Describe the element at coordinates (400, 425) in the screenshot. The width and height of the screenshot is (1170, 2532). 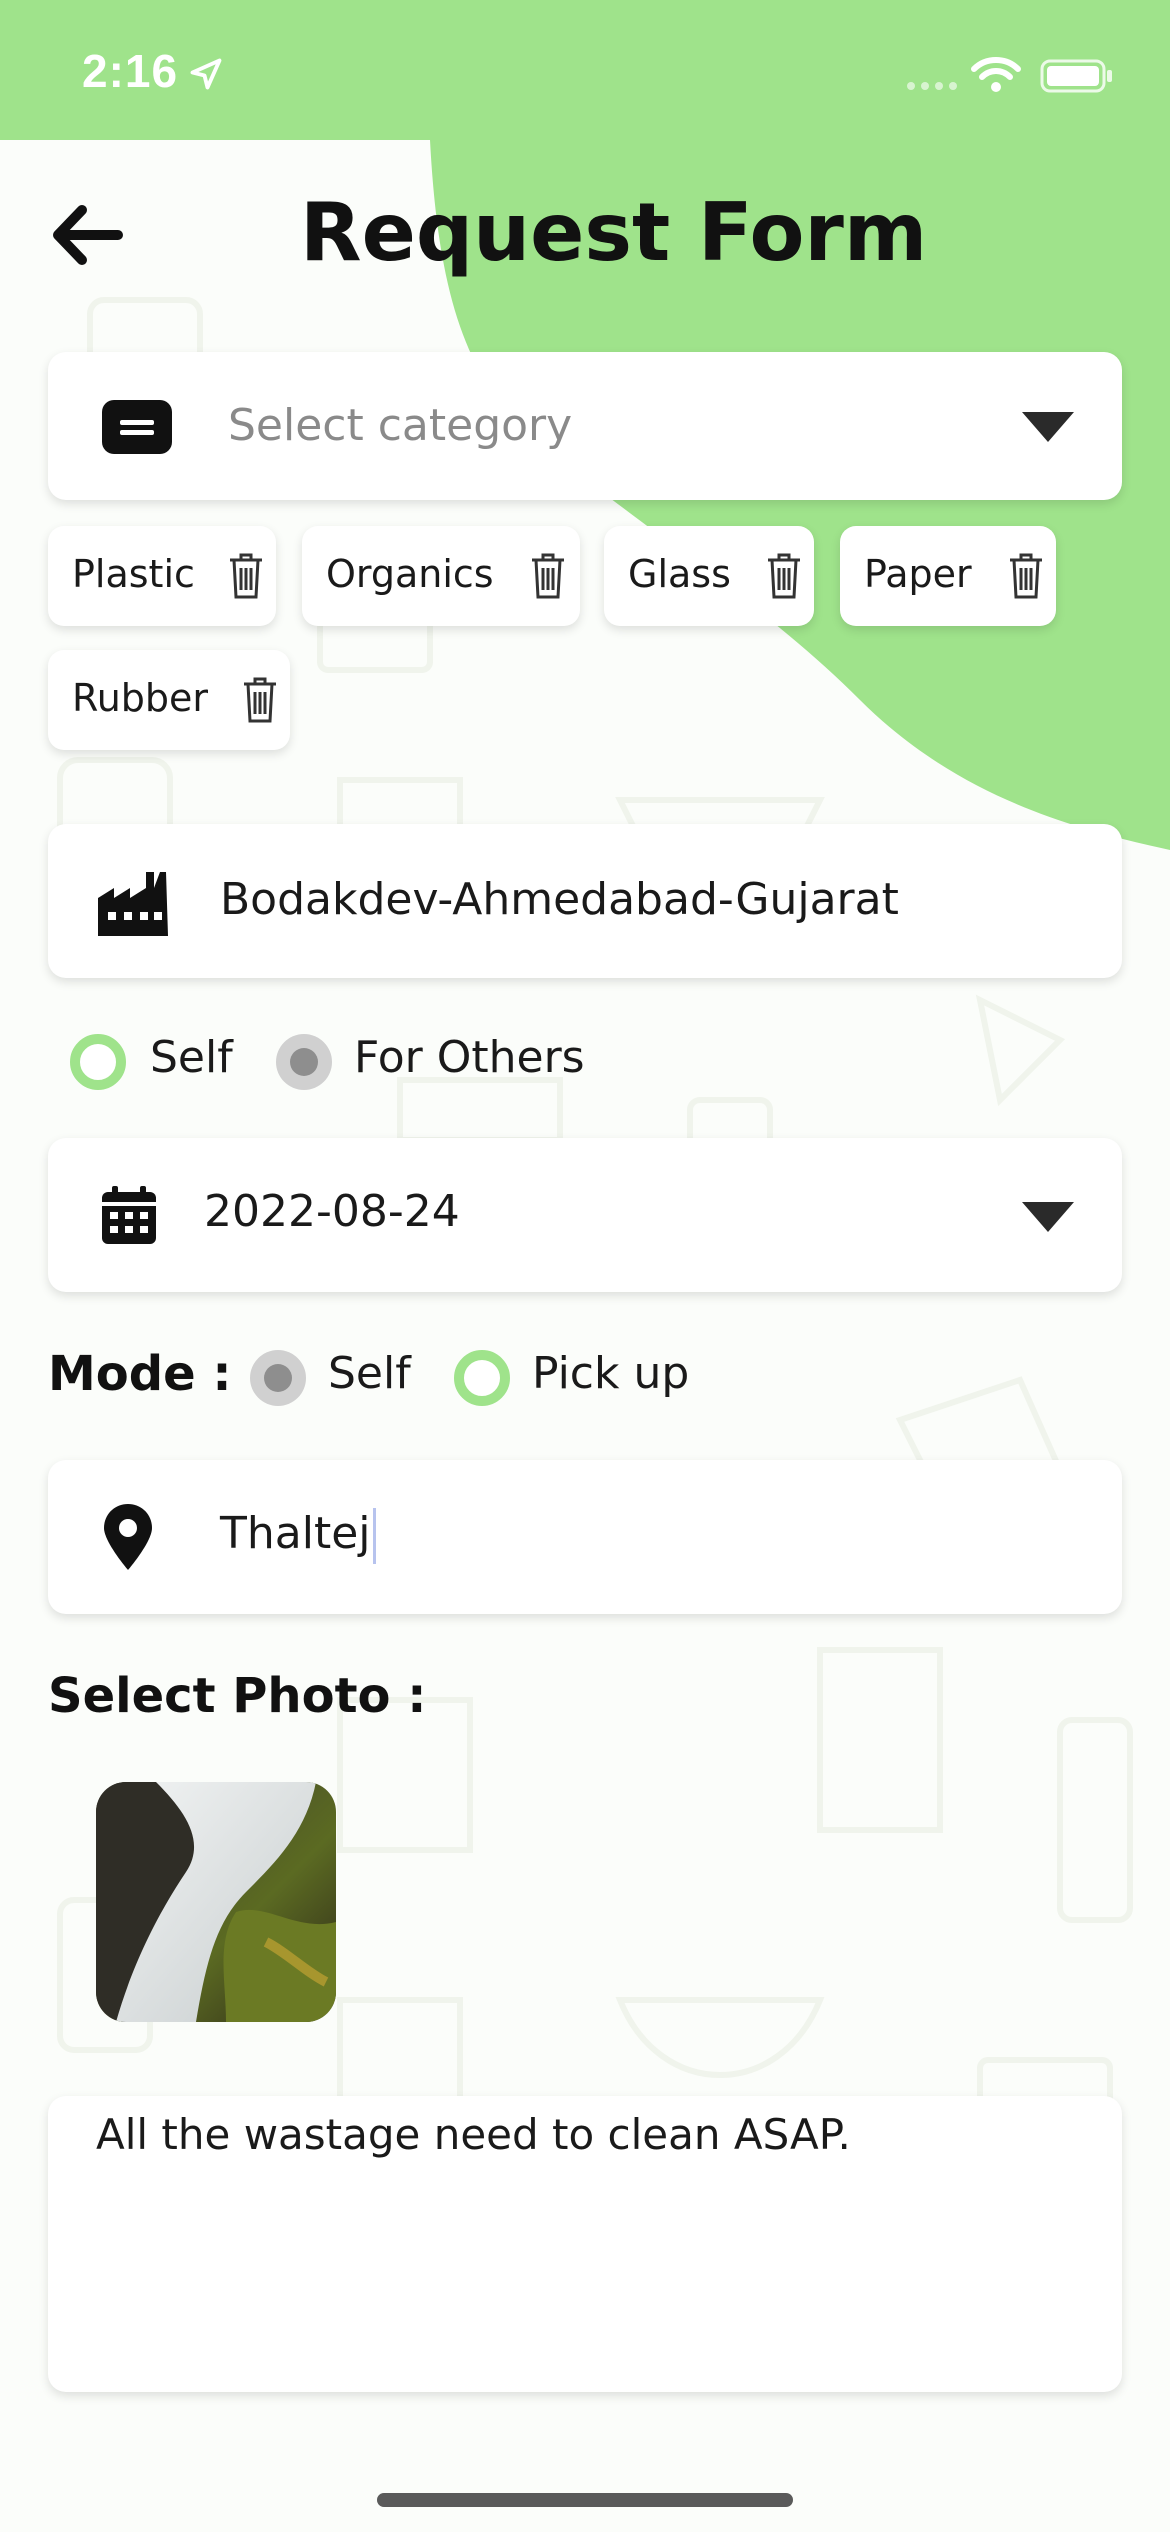
I see `category-placeholder: Select category` at that location.